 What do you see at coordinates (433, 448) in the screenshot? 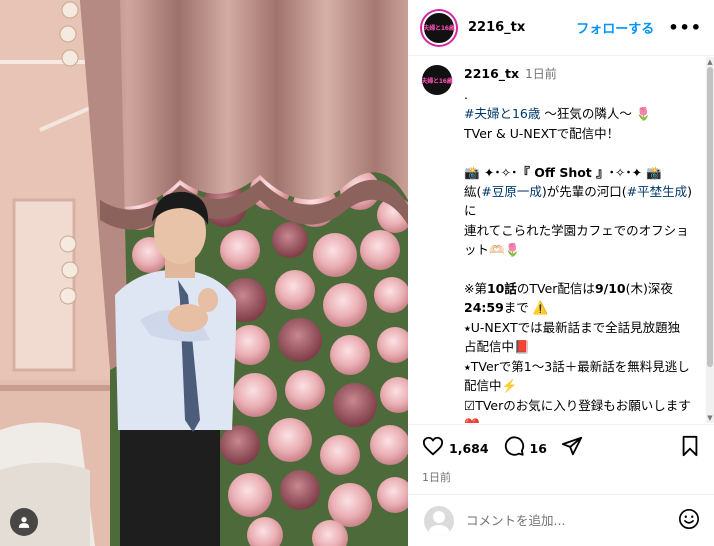
I see `heart-icon` at bounding box center [433, 448].